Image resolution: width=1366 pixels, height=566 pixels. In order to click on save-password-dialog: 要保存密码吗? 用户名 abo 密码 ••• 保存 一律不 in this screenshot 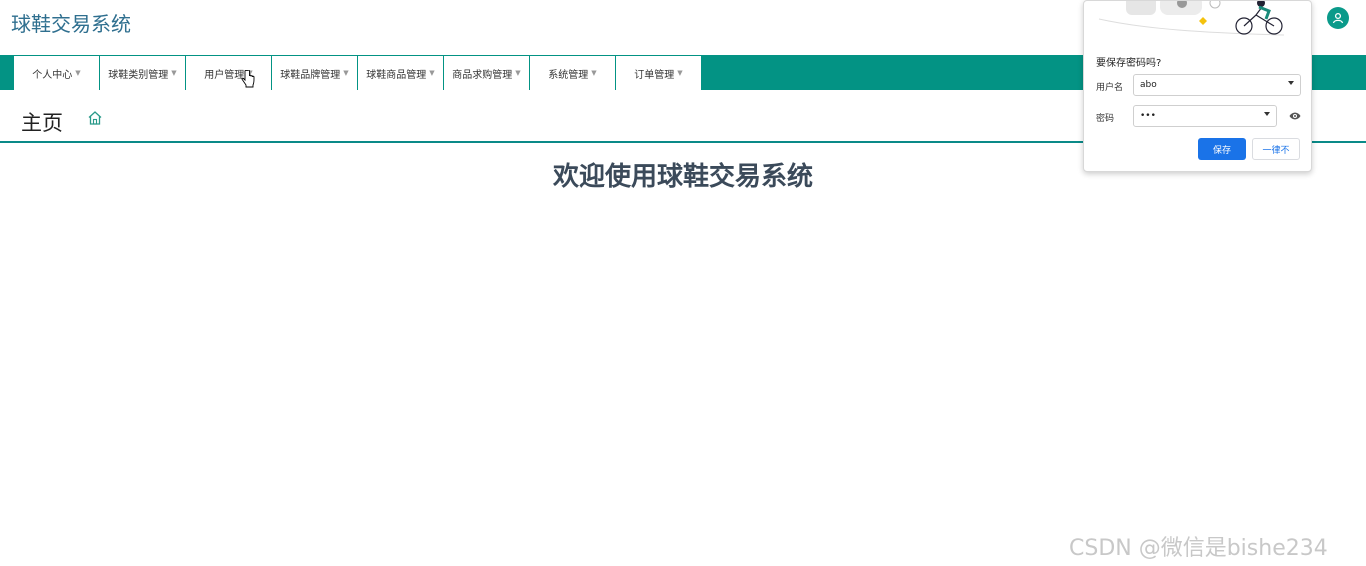, I will do `click(1197, 86)`.